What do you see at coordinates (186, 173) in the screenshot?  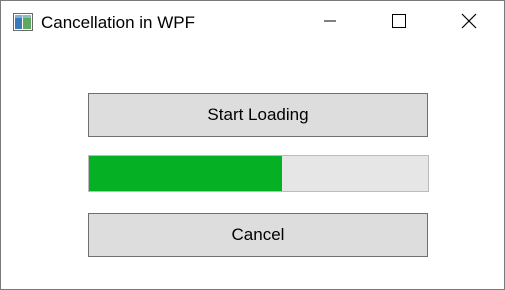 I see `progress-fill` at bounding box center [186, 173].